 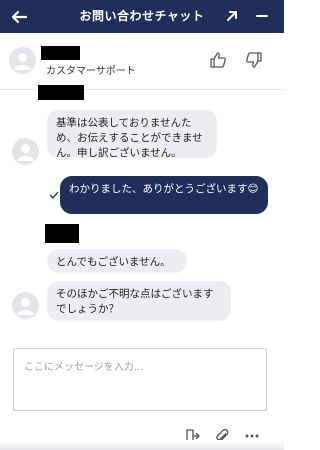 What do you see at coordinates (232, 16) in the screenshot?
I see `expand-icon` at bounding box center [232, 16].